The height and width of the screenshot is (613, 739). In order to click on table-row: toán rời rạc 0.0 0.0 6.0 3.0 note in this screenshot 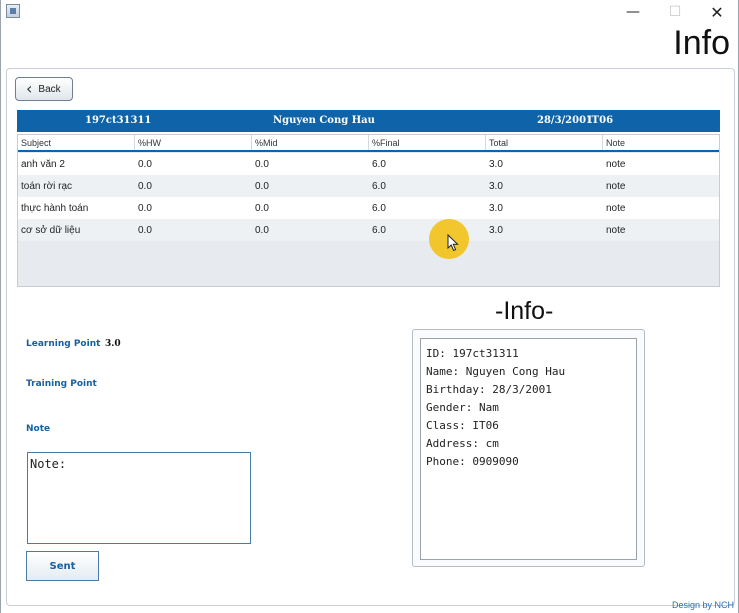, I will do `click(368, 186)`.